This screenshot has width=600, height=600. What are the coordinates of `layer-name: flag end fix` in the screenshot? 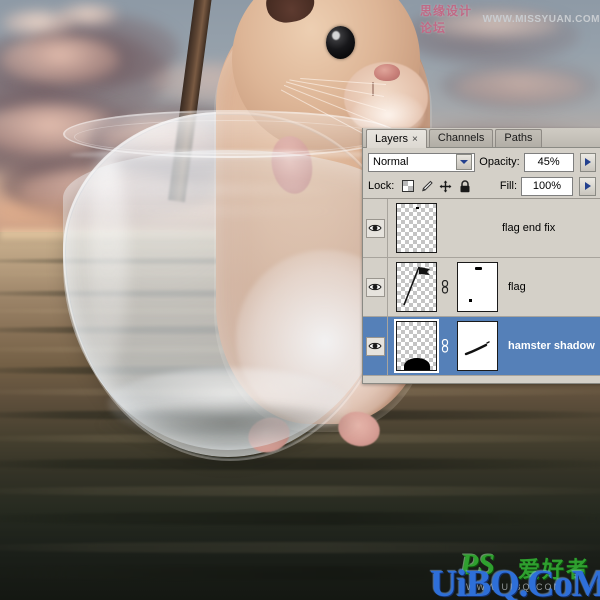 It's located at (529, 228).